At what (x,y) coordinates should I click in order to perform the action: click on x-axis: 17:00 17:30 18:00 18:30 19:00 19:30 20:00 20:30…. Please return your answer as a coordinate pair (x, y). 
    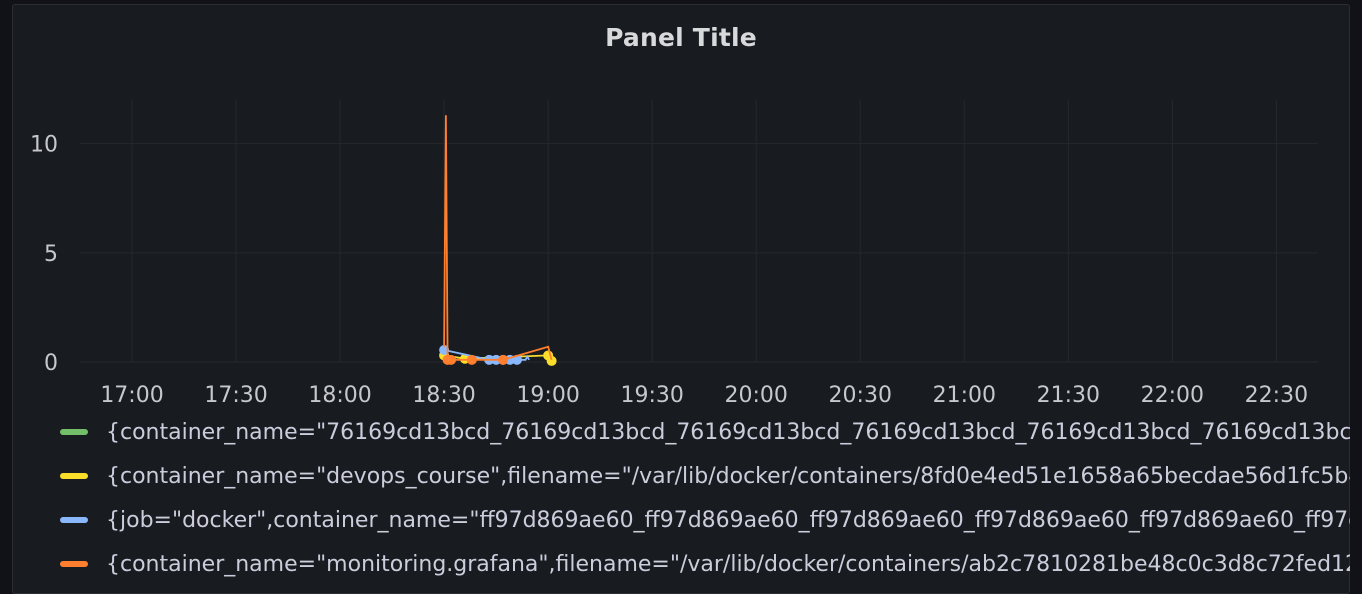
    Looking at the image, I should click on (704, 395).